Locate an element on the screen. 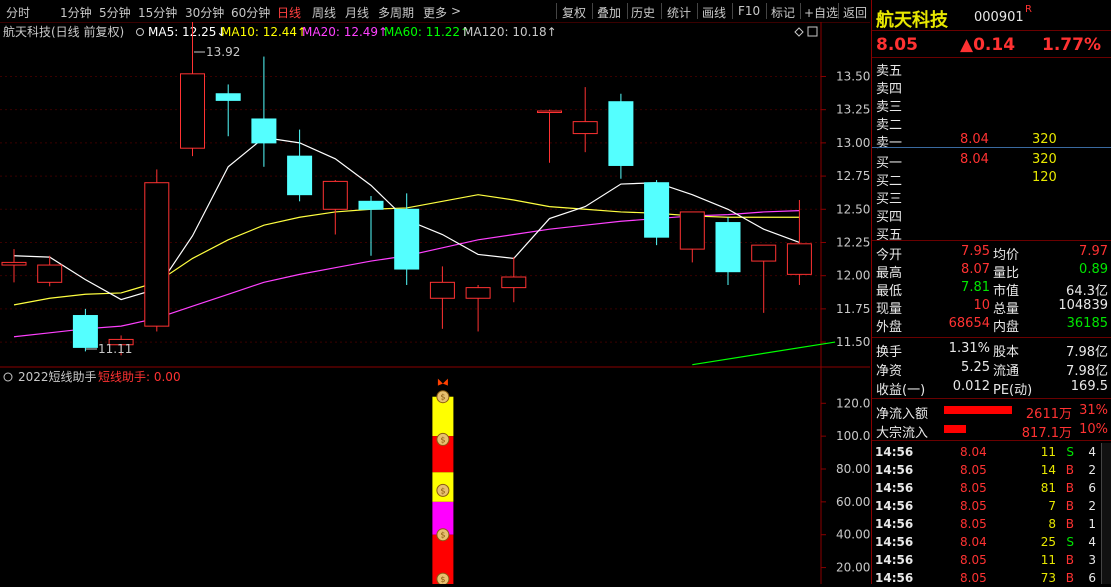 The width and height of the screenshot is (1111, 587). period-tab-weekly: 周线 is located at coordinates (324, 12).